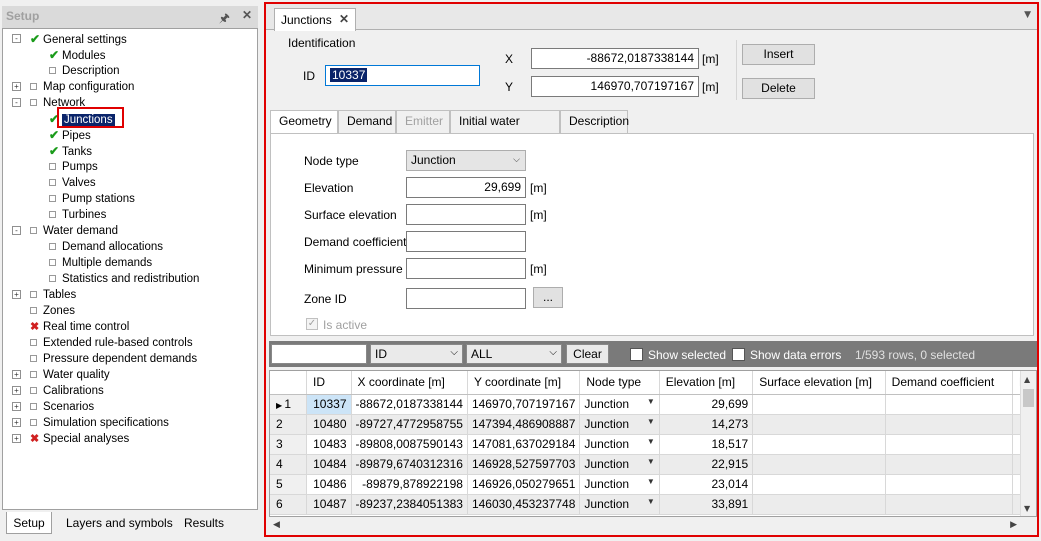  What do you see at coordinates (706, 444) in the screenshot?
I see `table-cell: 18,517` at bounding box center [706, 444].